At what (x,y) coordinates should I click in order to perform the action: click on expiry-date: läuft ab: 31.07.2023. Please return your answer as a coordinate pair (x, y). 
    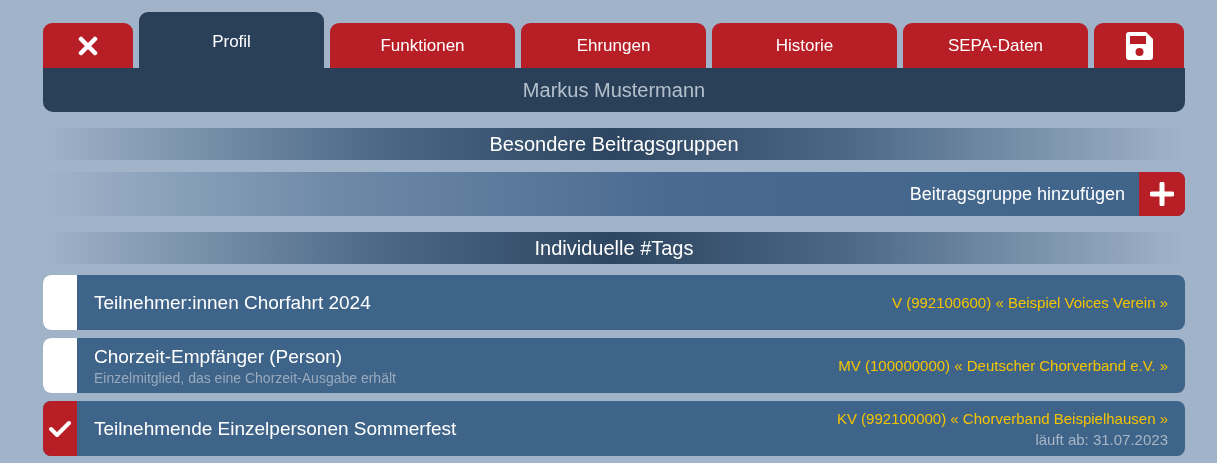
    Looking at the image, I should click on (1101, 439).